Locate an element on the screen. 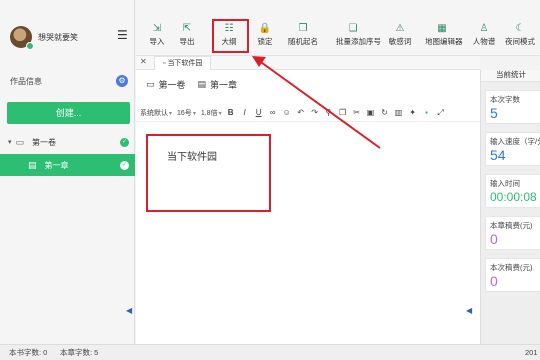  collapse-sidebar-icon: ◀ is located at coordinates (129, 310).